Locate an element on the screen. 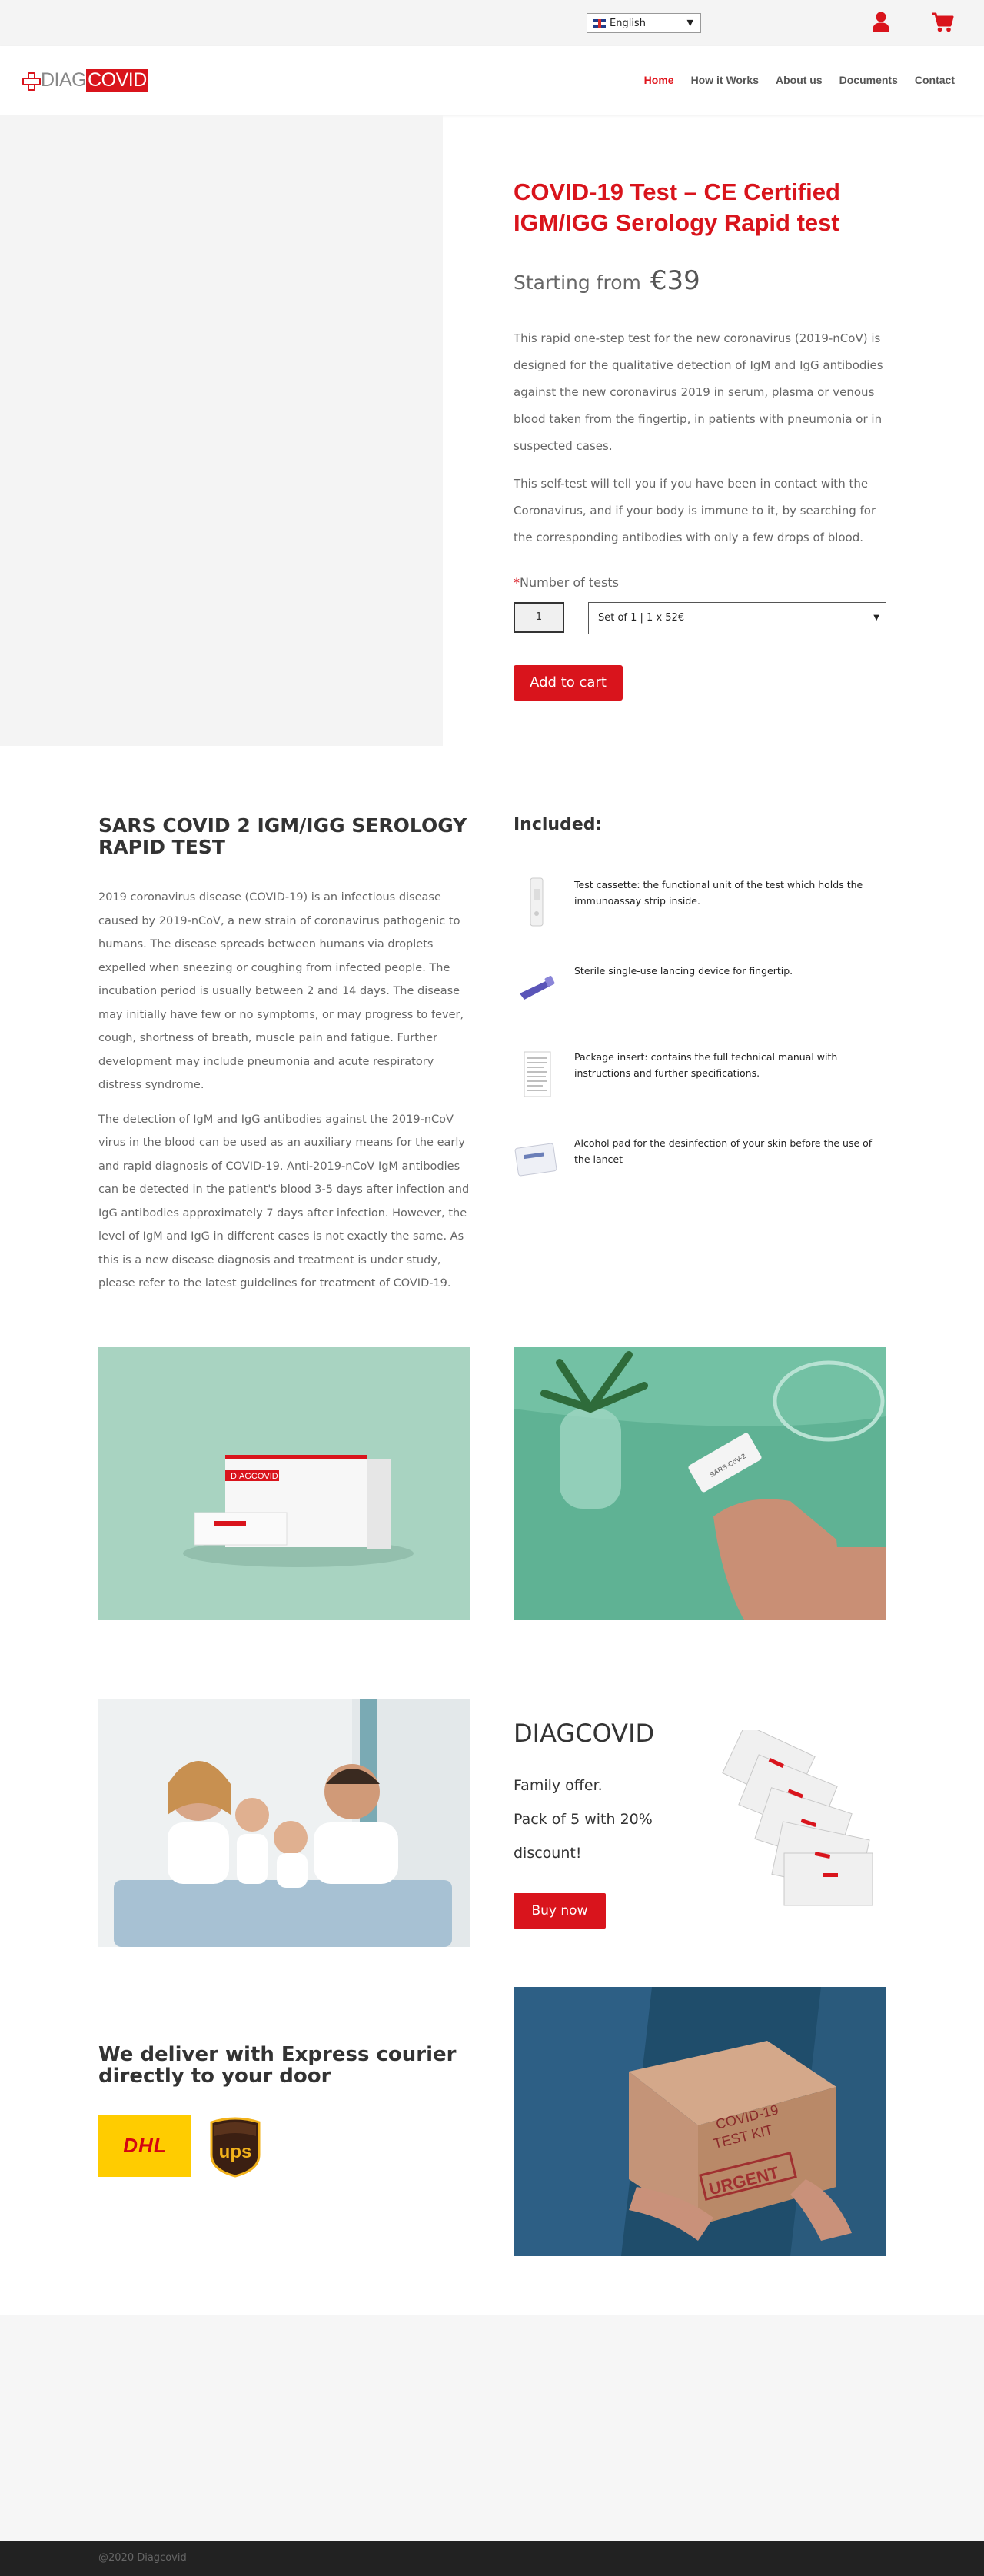  copyright-text: @2020 Diagcovid is located at coordinates (143, 2558).